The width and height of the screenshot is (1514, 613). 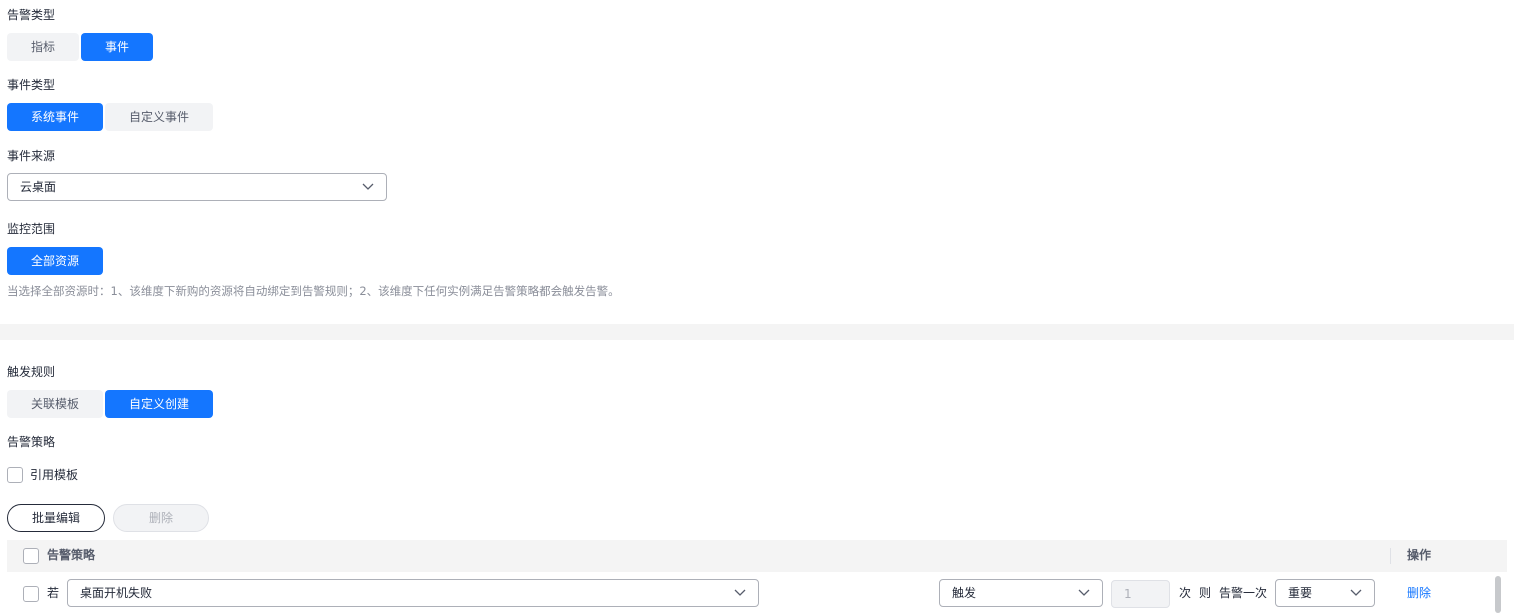 What do you see at coordinates (964, 593) in the screenshot?
I see `row-trigger-value: 触发` at bounding box center [964, 593].